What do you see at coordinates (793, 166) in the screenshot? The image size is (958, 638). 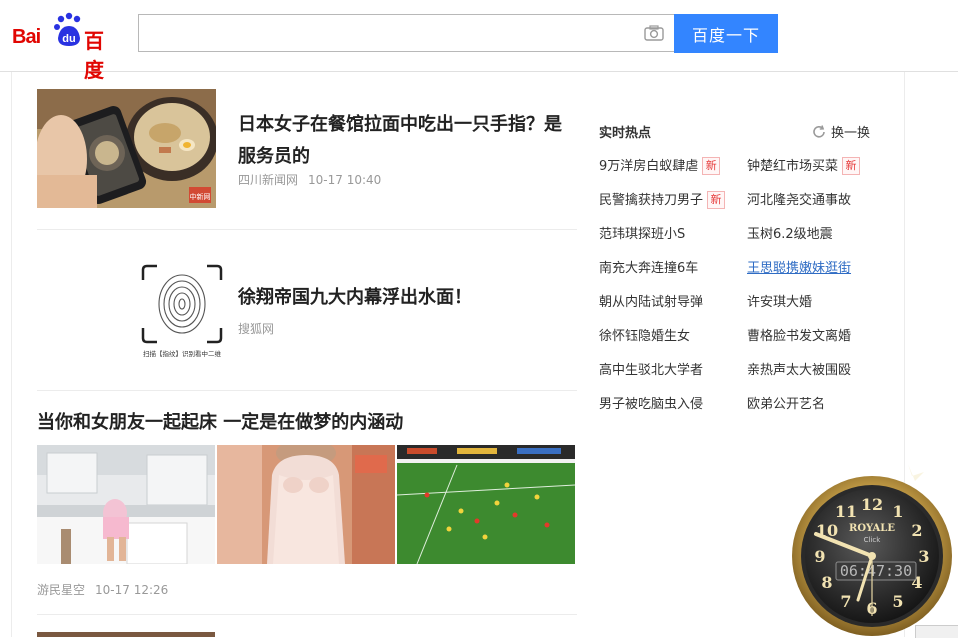 I see `hot-topic-label: 钟楚红市场买菜` at bounding box center [793, 166].